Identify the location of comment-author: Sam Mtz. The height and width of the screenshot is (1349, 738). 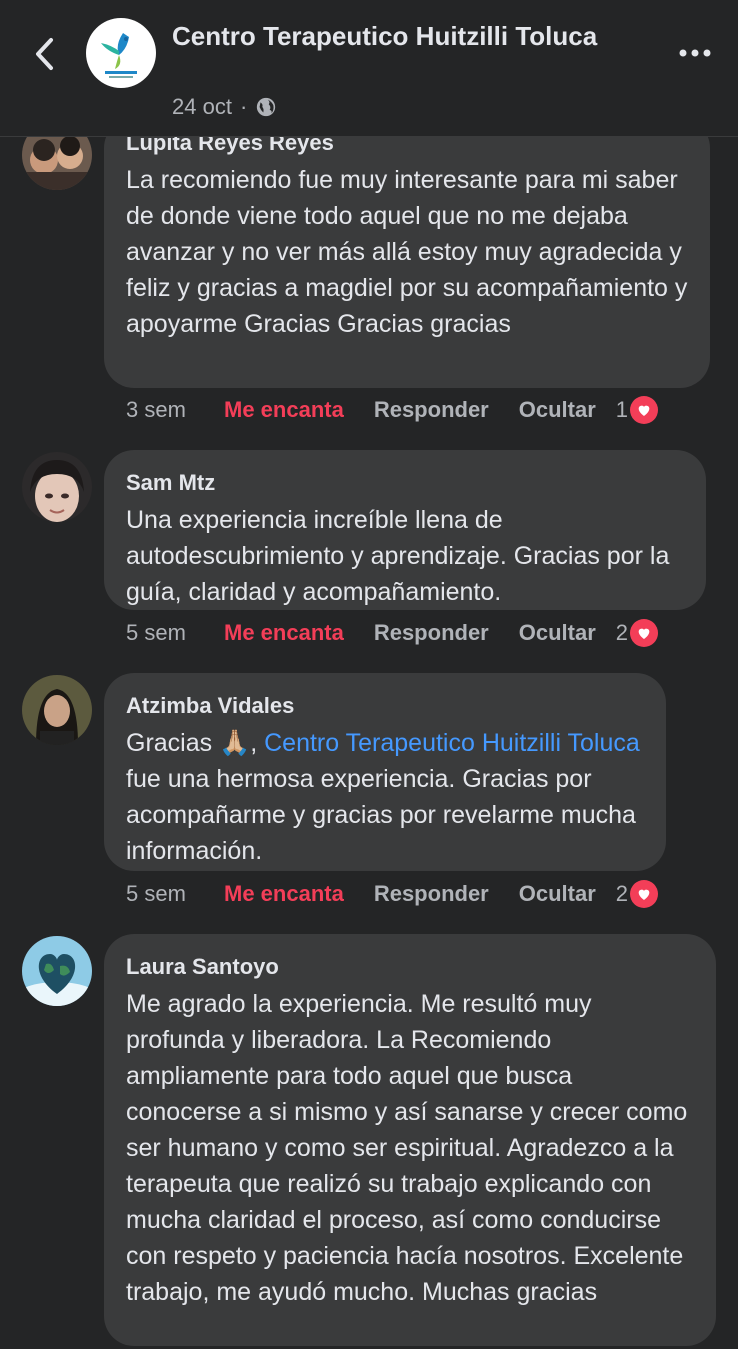
(405, 483).